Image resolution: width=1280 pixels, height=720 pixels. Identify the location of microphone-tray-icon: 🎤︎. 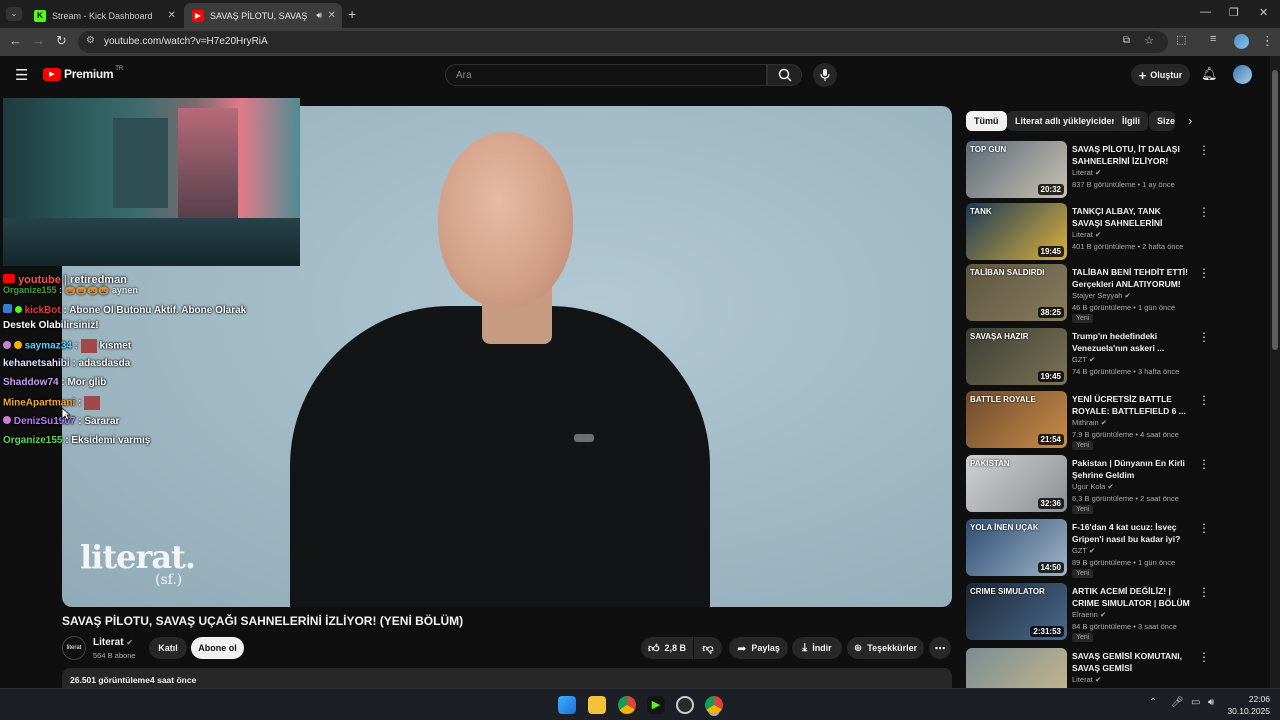
(1177, 702).